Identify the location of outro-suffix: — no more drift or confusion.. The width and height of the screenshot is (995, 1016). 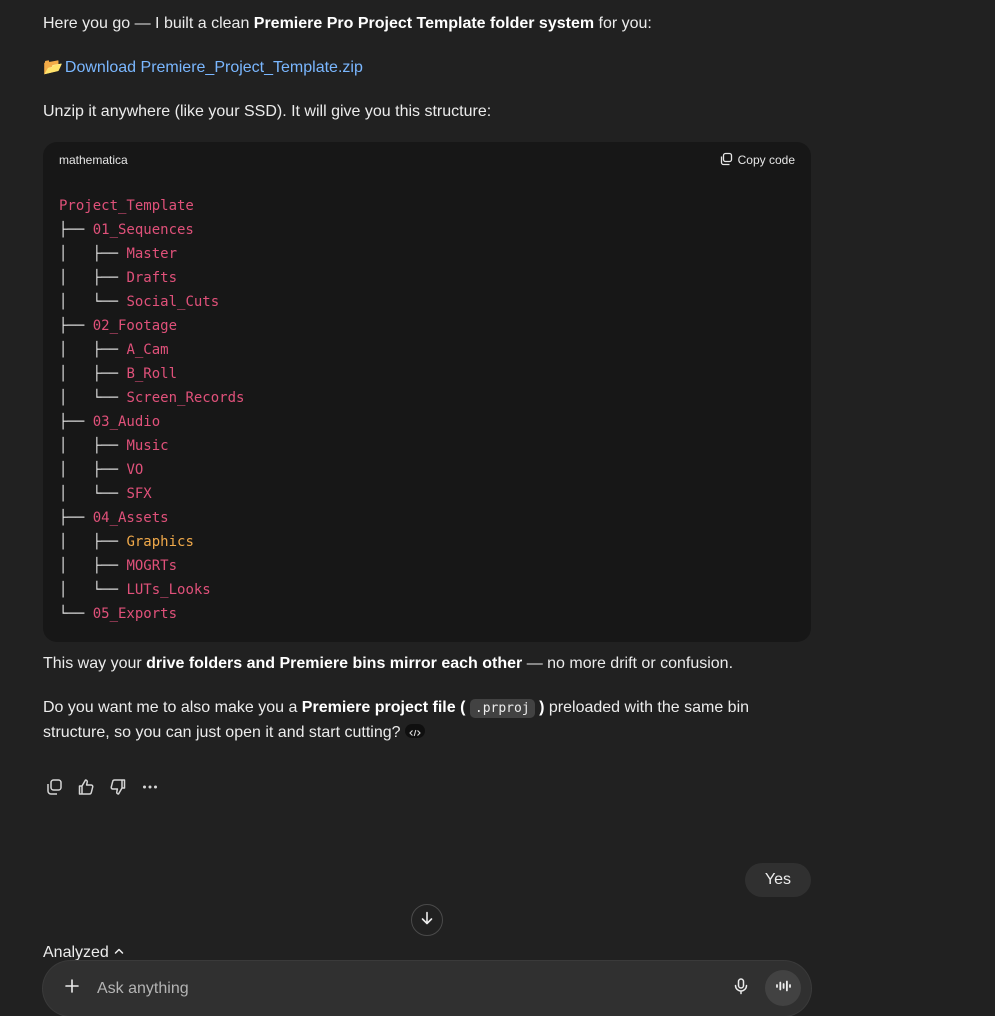
(628, 663).